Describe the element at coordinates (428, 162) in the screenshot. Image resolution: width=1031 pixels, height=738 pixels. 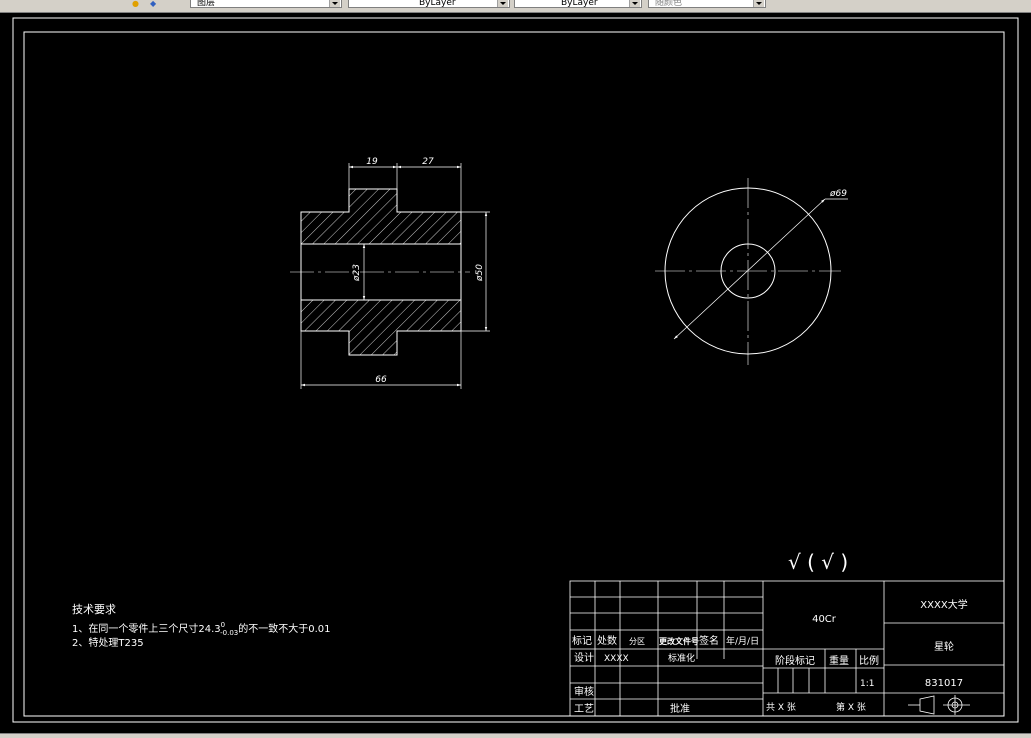
I see `dim-27: 27` at that location.